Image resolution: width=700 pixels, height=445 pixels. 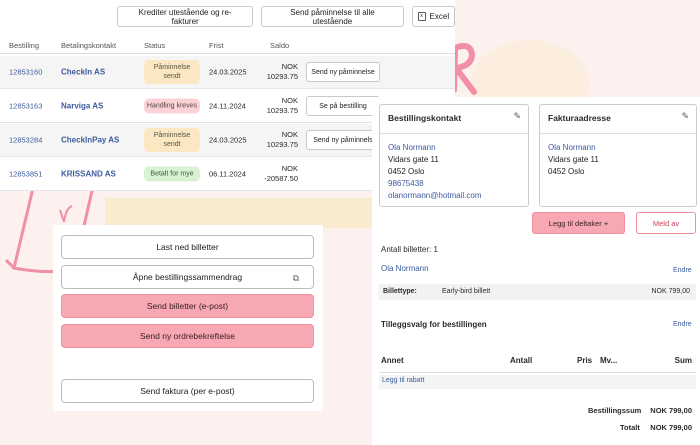 I want to click on participant-name: Ola Normann, so click(x=405, y=268).